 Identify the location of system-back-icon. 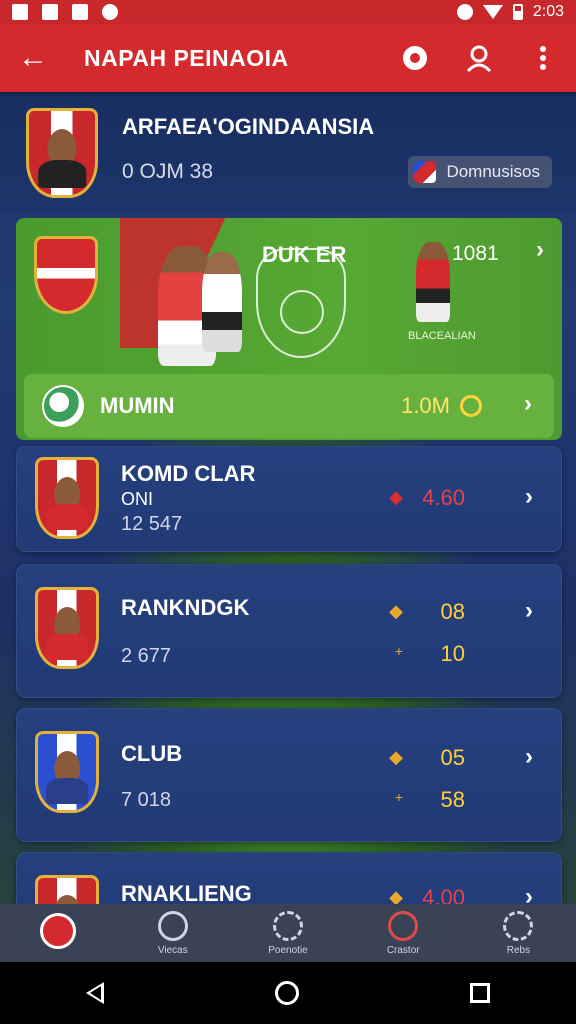
(94, 993).